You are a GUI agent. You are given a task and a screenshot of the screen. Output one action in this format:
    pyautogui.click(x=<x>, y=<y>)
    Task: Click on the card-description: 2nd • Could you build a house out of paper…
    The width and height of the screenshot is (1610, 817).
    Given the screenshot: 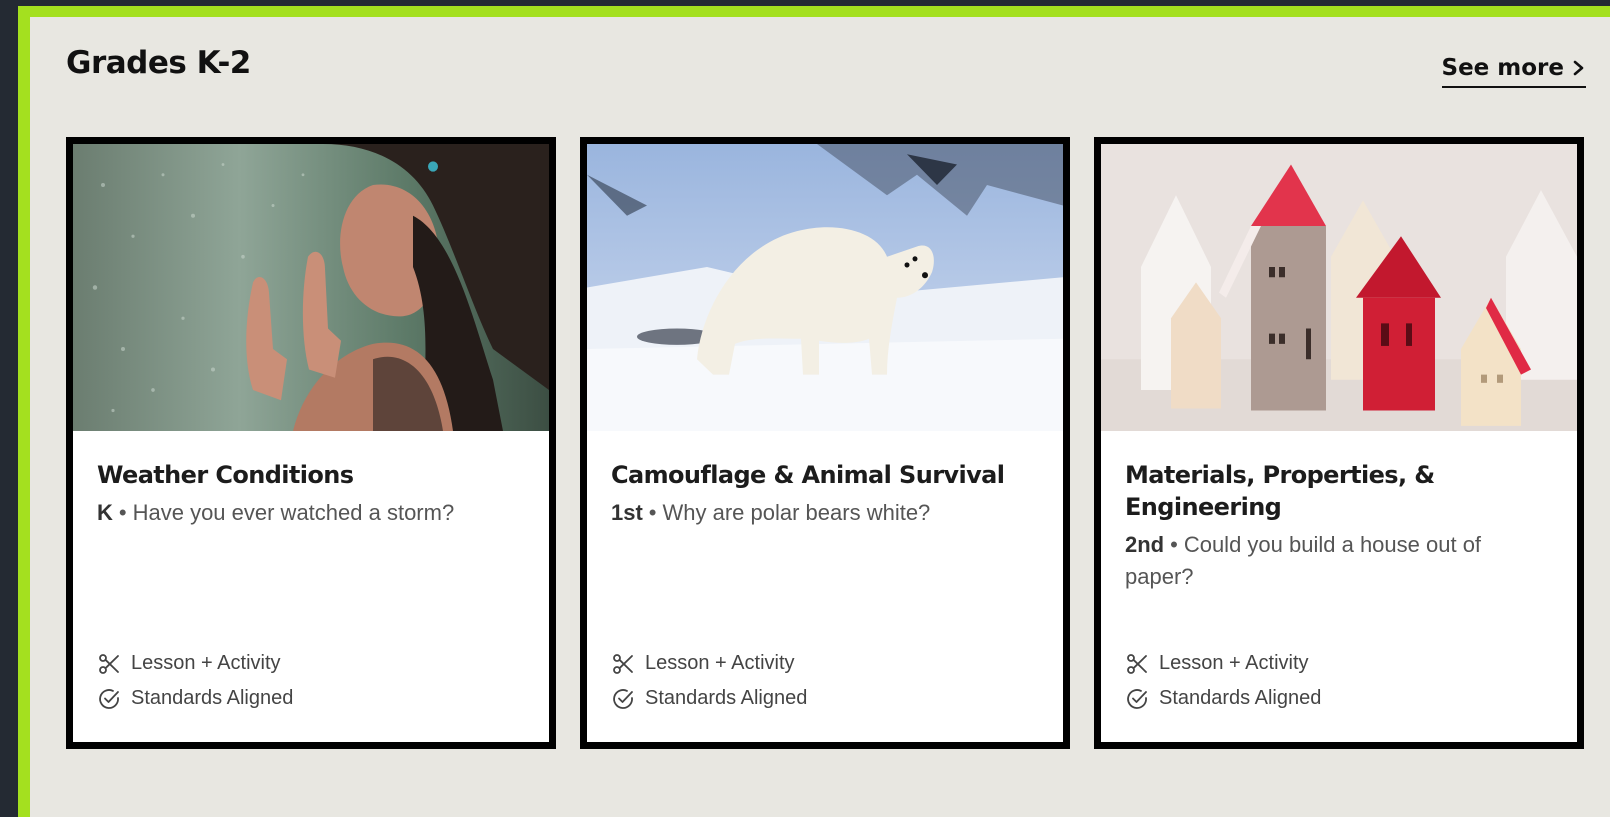 What is the action you would take?
    pyautogui.click(x=1339, y=561)
    